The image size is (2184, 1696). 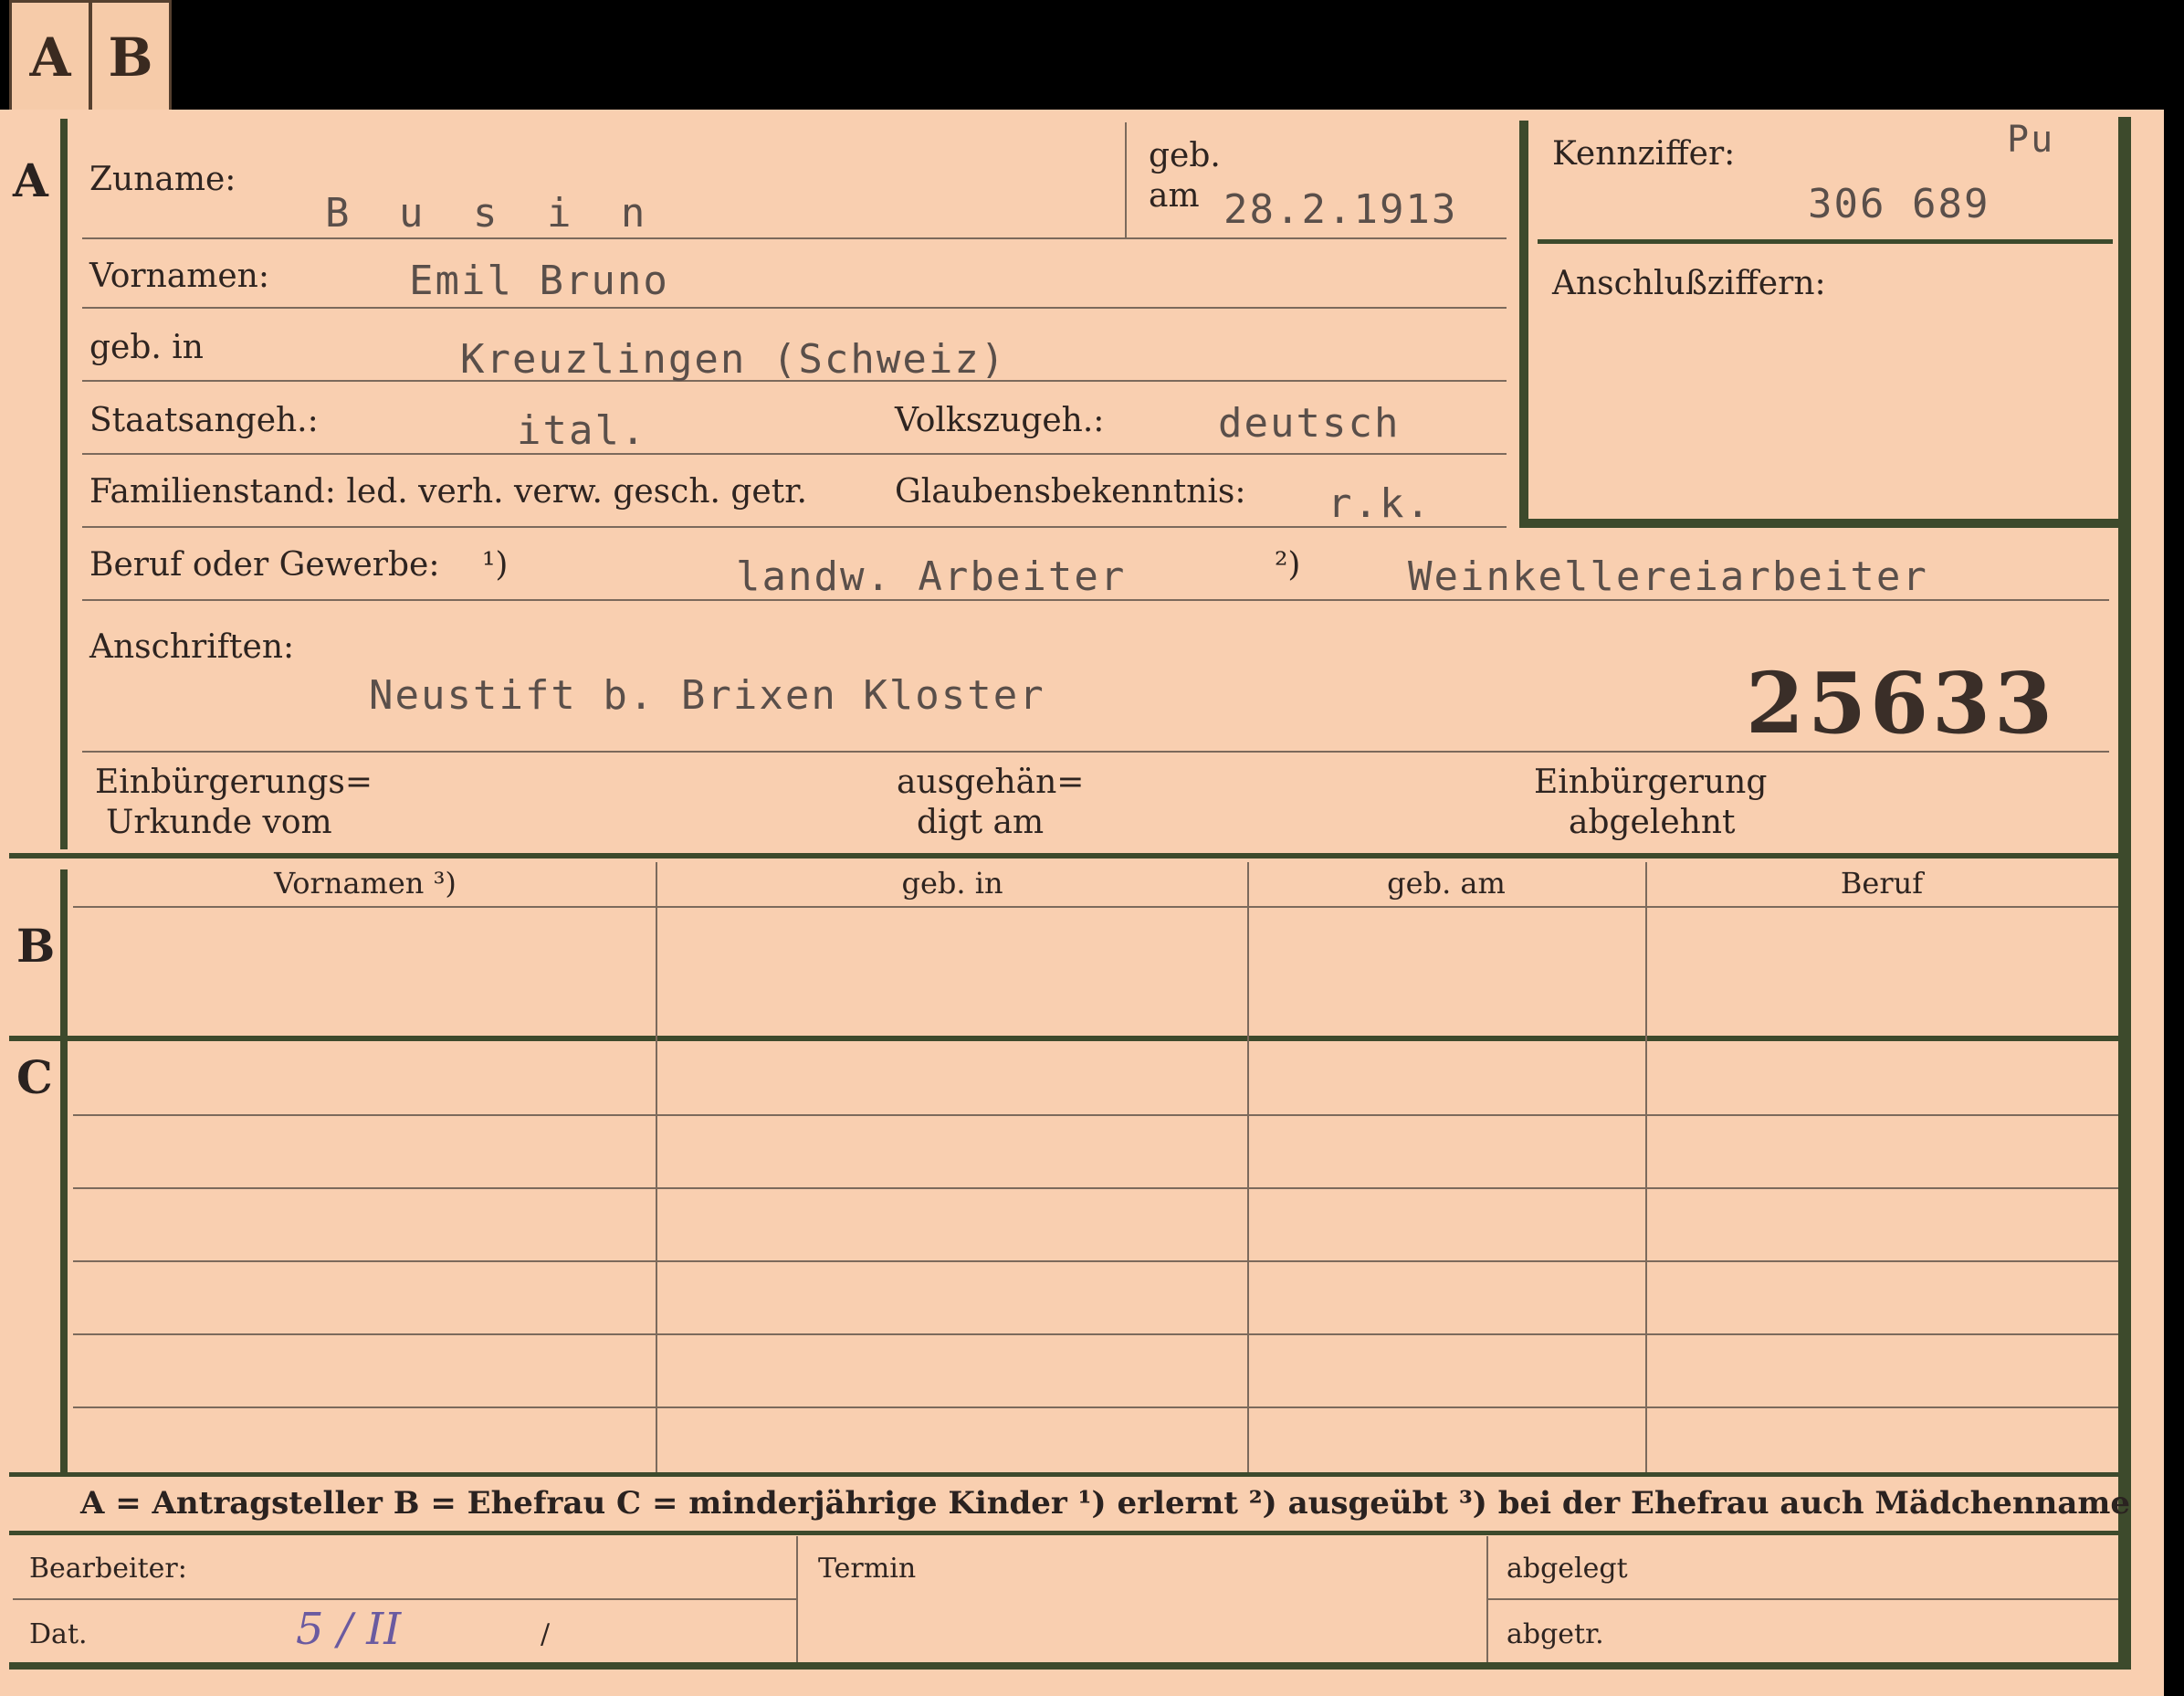 What do you see at coordinates (794, 527) in the screenshot?
I see `rule-familienstand` at bounding box center [794, 527].